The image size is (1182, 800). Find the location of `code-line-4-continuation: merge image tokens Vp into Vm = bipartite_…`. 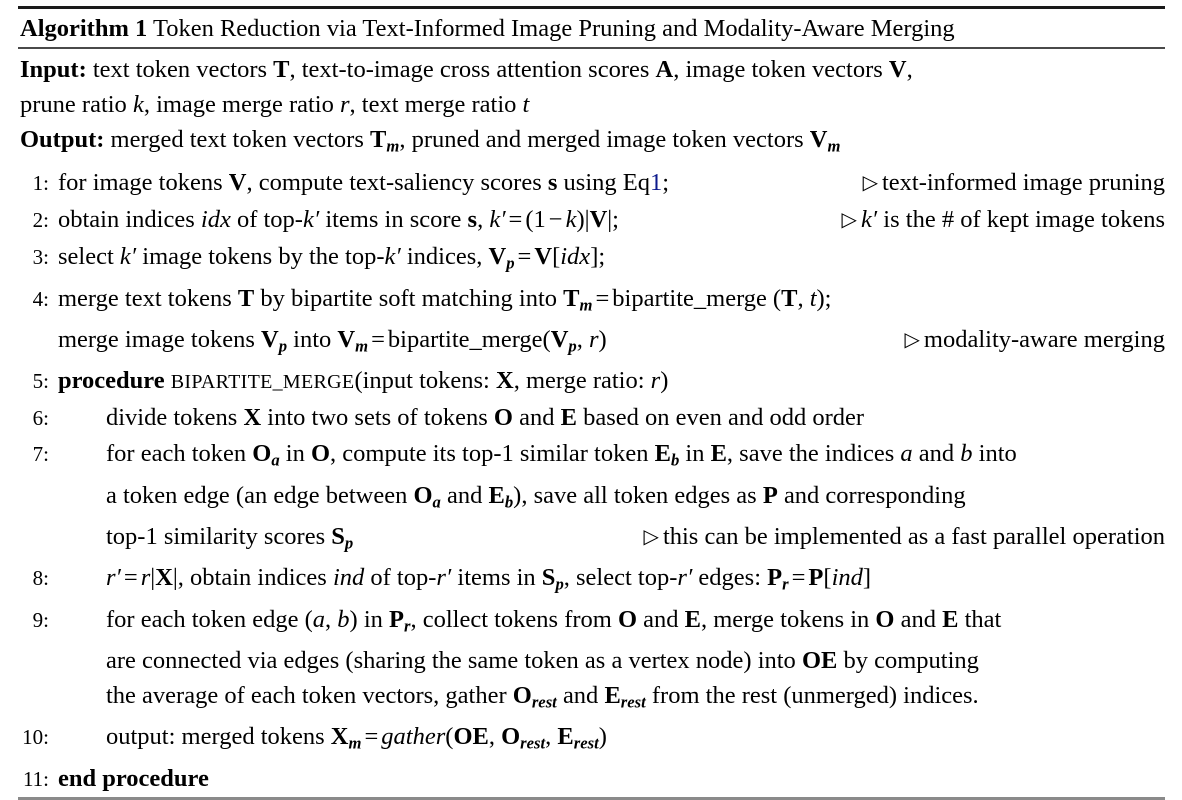

code-line-4-continuation: merge image tokens Vp into Vm = bipartite_… is located at coordinates (591, 342).